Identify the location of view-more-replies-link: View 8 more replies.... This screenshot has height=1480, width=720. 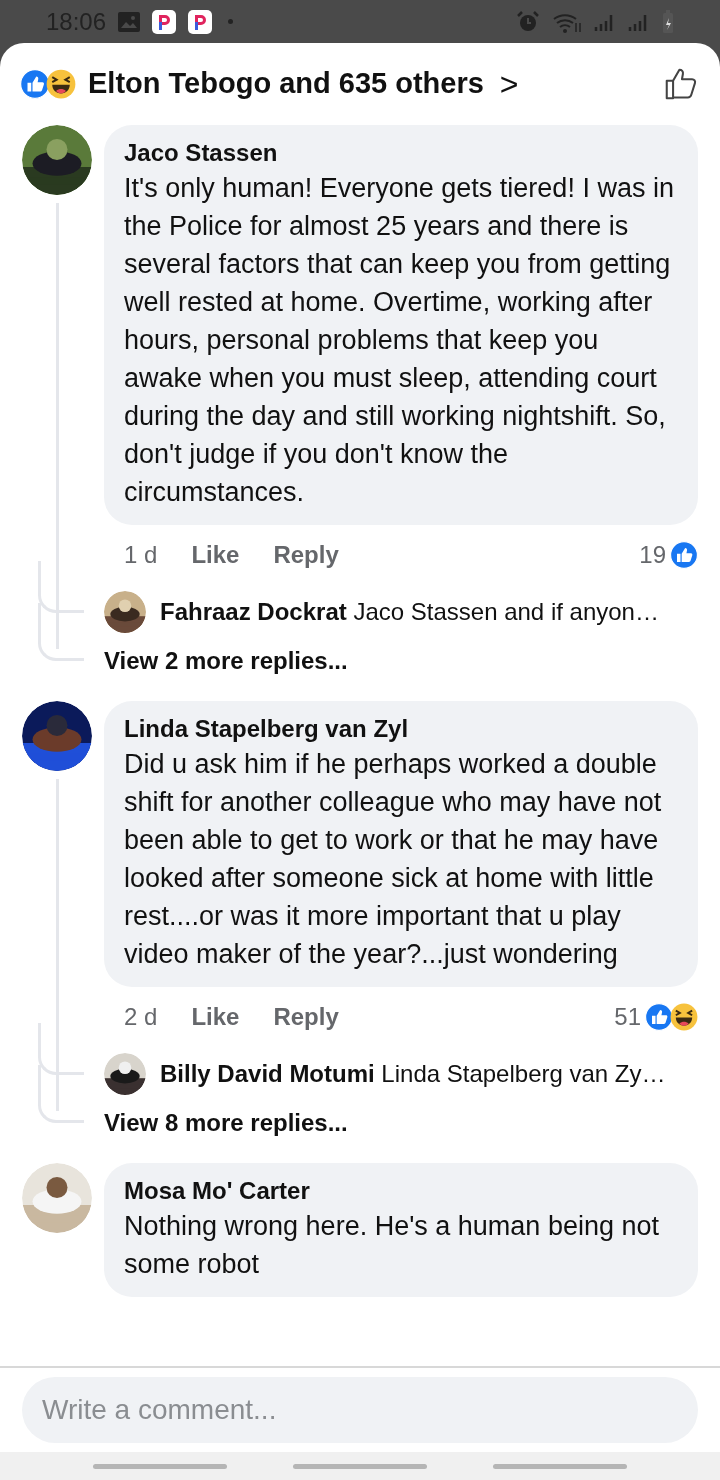
(226, 1123).